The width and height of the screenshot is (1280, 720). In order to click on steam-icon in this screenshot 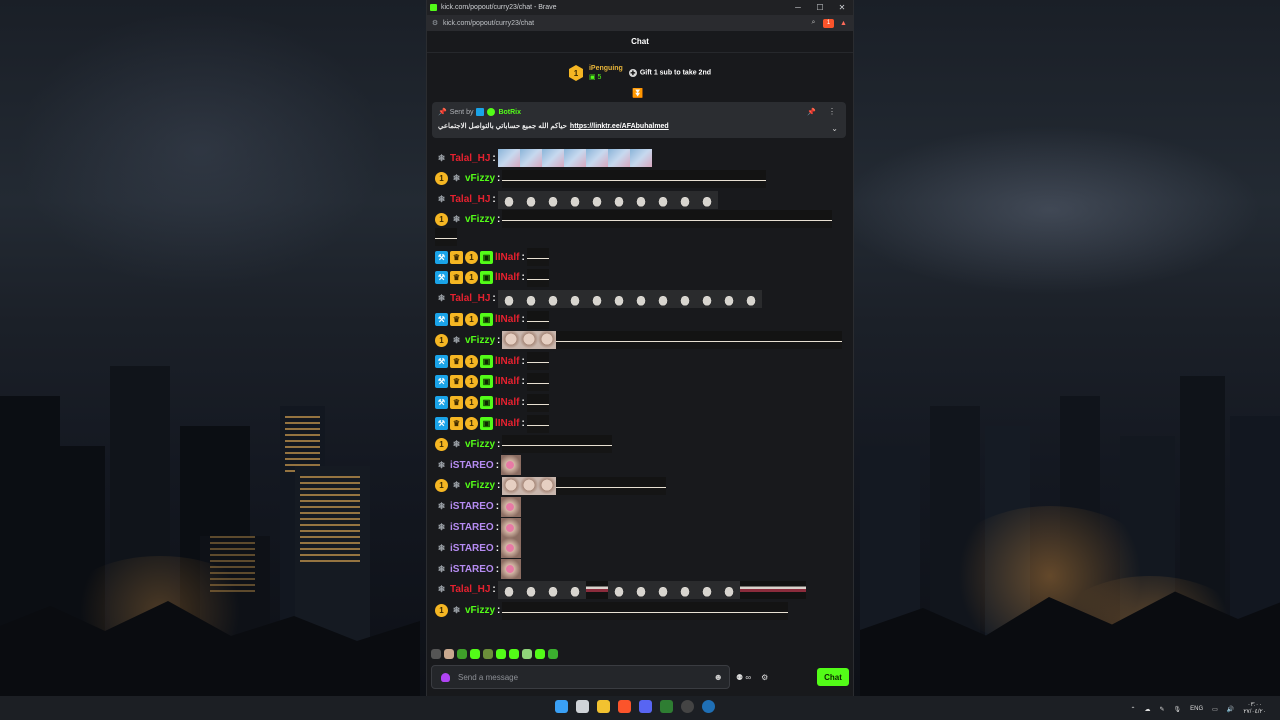, I will do `click(708, 706)`.